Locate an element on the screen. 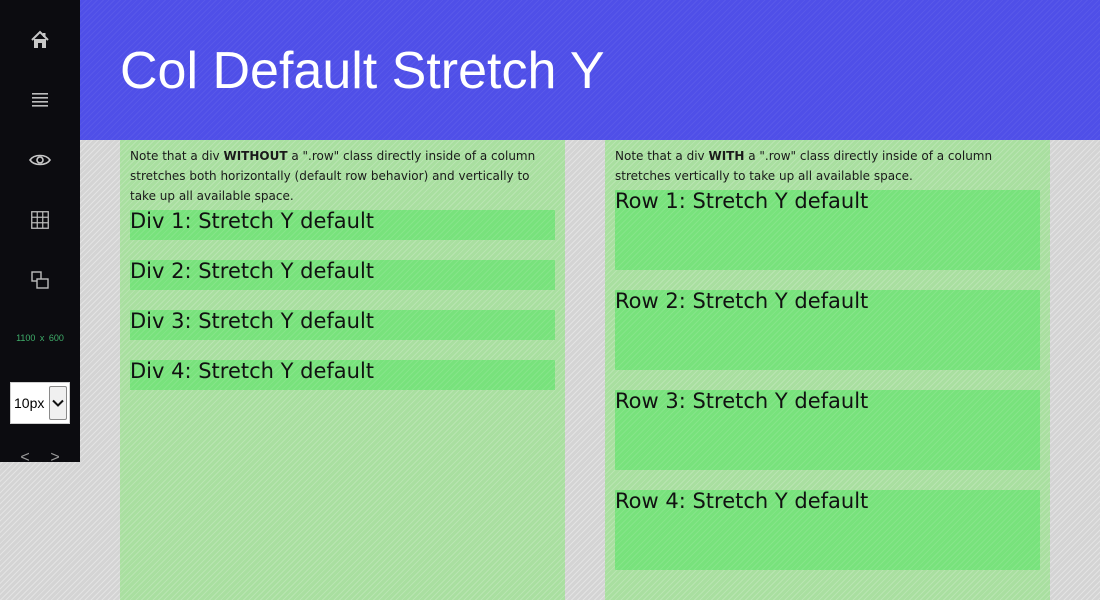 Image resolution: width=1100 pixels, height=600 pixels. stretch-div-label: Div 2: Stretch Y default is located at coordinates (252, 271).